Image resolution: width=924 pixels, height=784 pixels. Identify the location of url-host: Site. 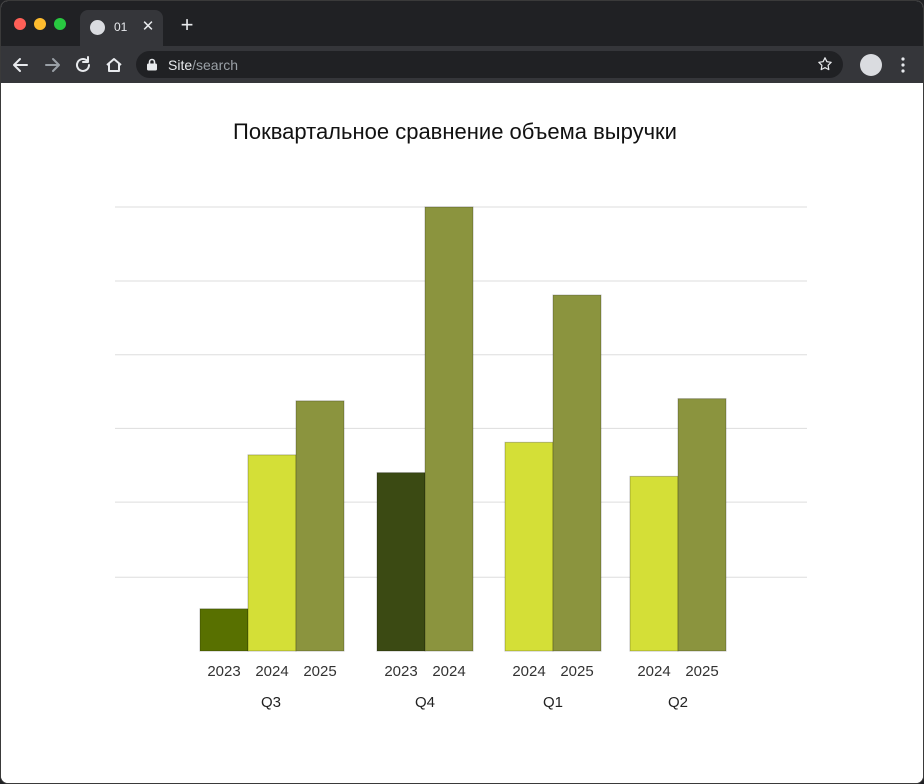
(180, 65).